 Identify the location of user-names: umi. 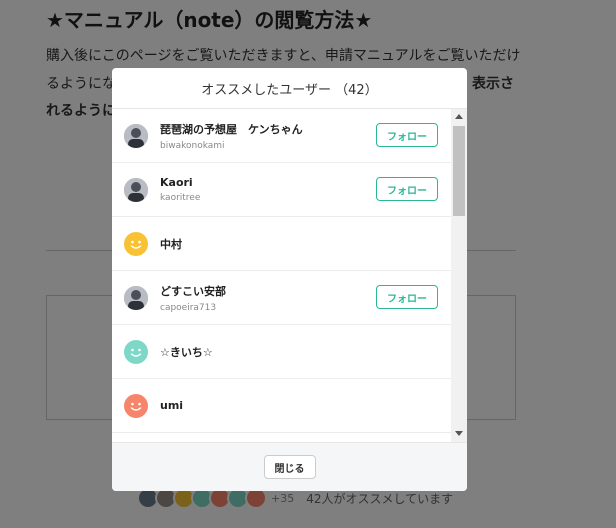
(171, 405).